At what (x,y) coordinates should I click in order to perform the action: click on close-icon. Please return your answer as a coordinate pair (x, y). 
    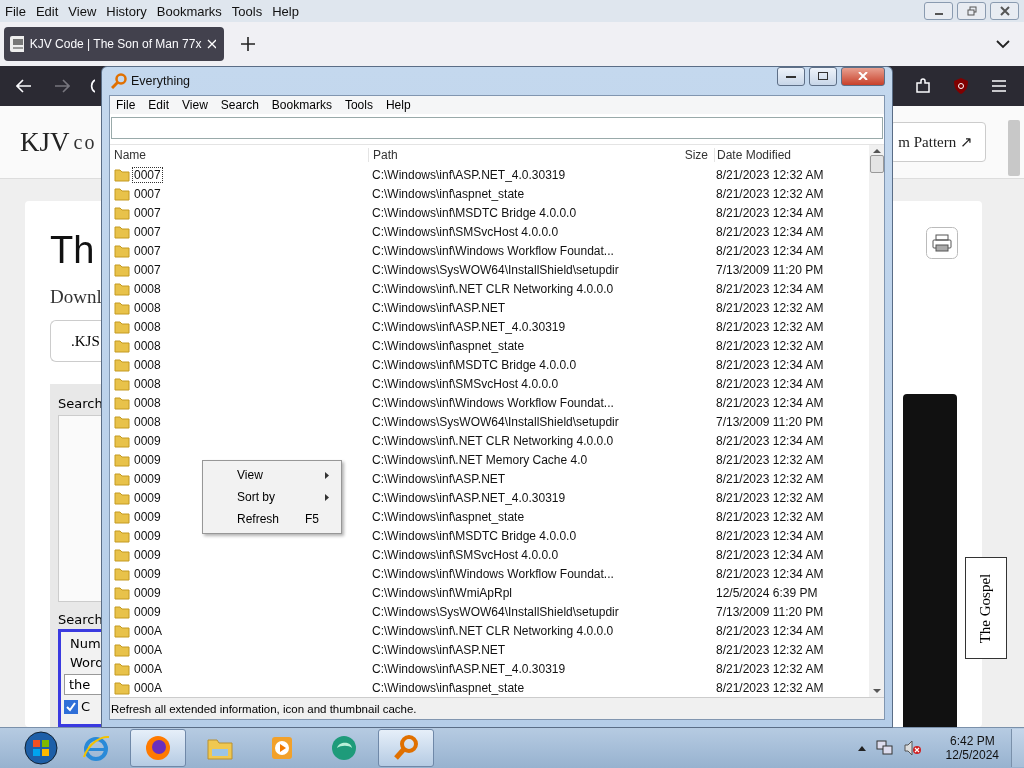
    Looking at the image, I should click on (211, 44).